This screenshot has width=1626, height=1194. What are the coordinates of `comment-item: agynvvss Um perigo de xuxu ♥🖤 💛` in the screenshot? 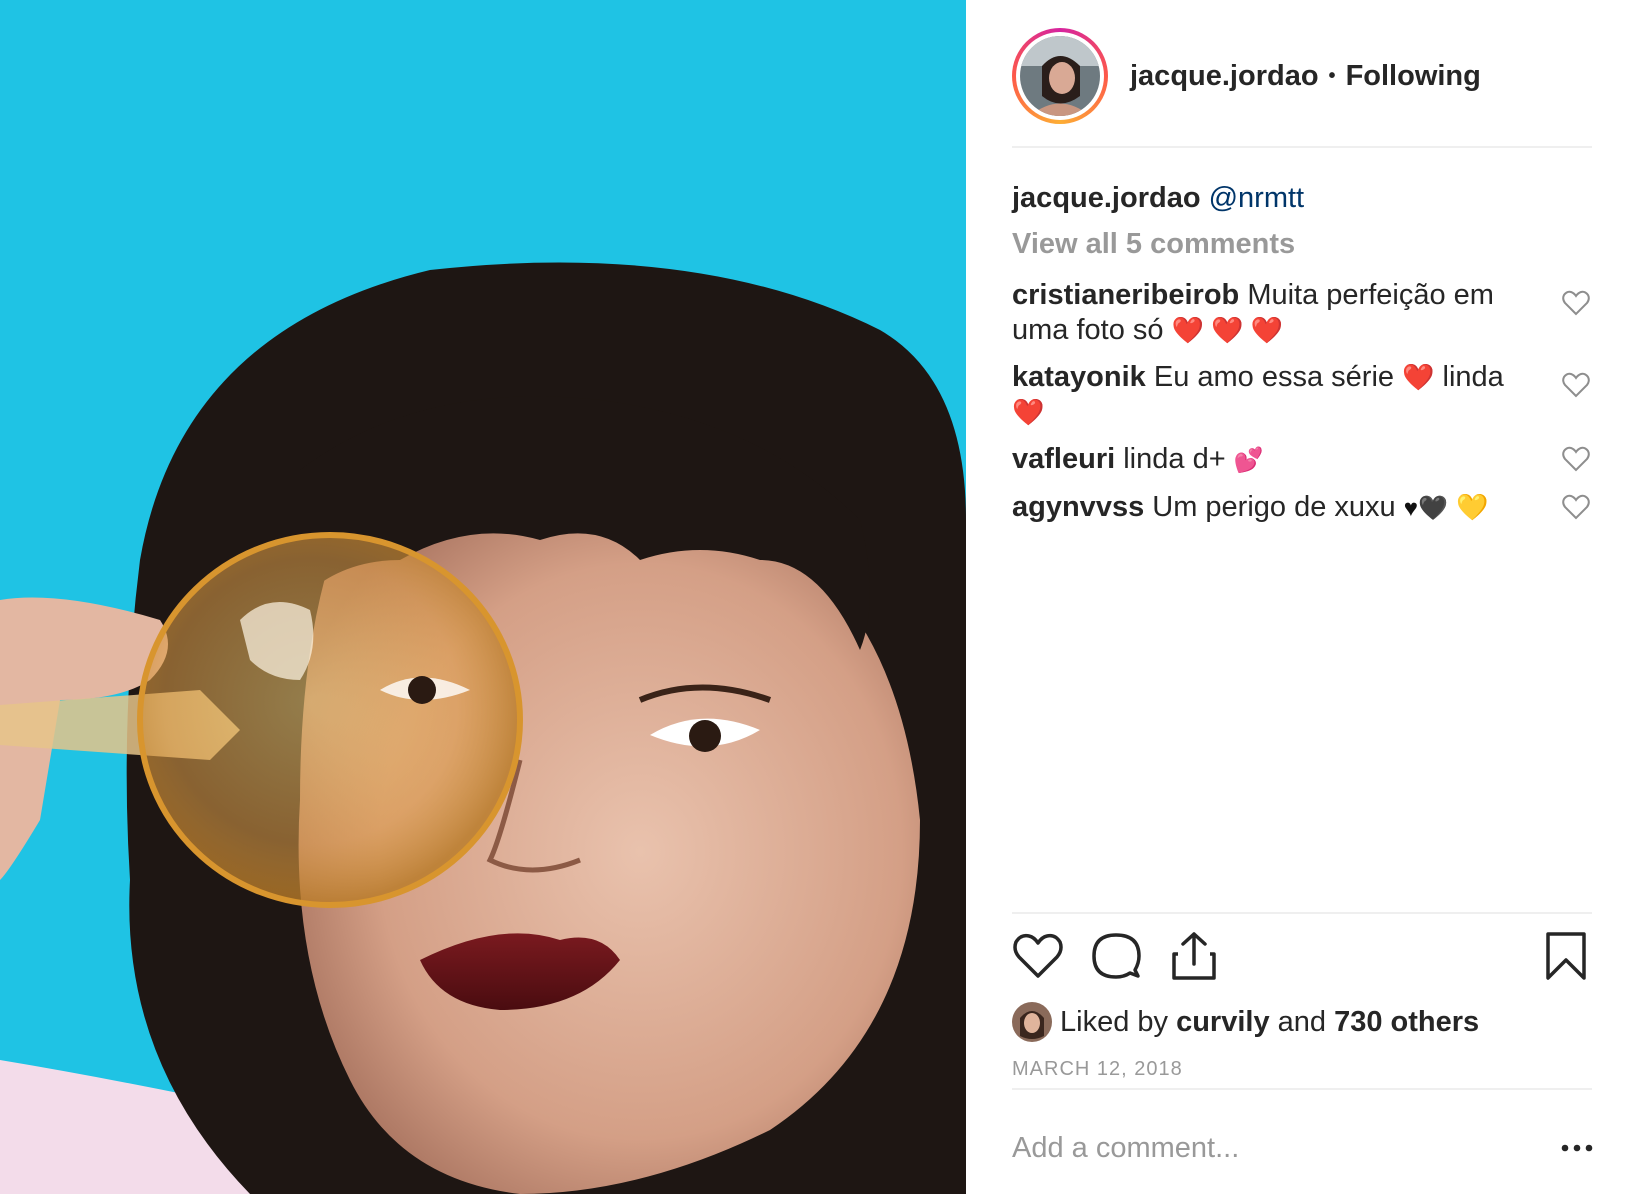 It's located at (1301, 508).